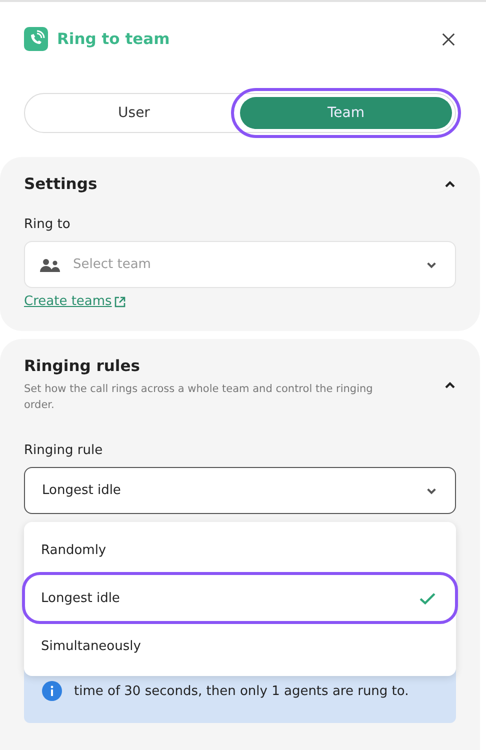 This screenshot has width=486, height=750. What do you see at coordinates (240, 646) in the screenshot?
I see `menu-option: Simultaneously` at bounding box center [240, 646].